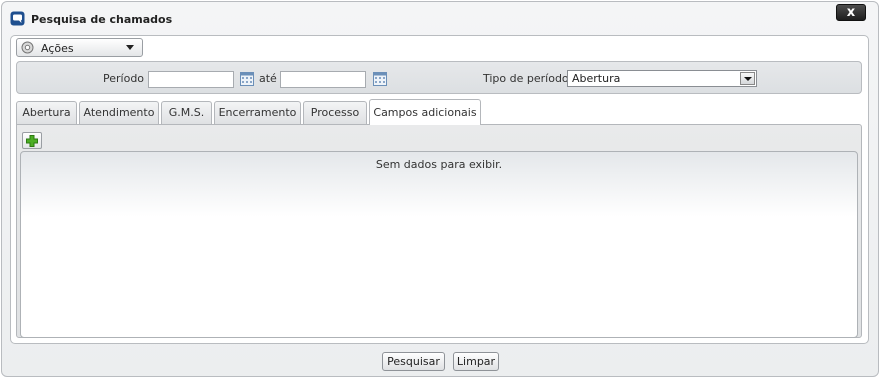 This screenshot has height=380, width=884. What do you see at coordinates (57, 48) in the screenshot?
I see `actions-label: Ações` at bounding box center [57, 48].